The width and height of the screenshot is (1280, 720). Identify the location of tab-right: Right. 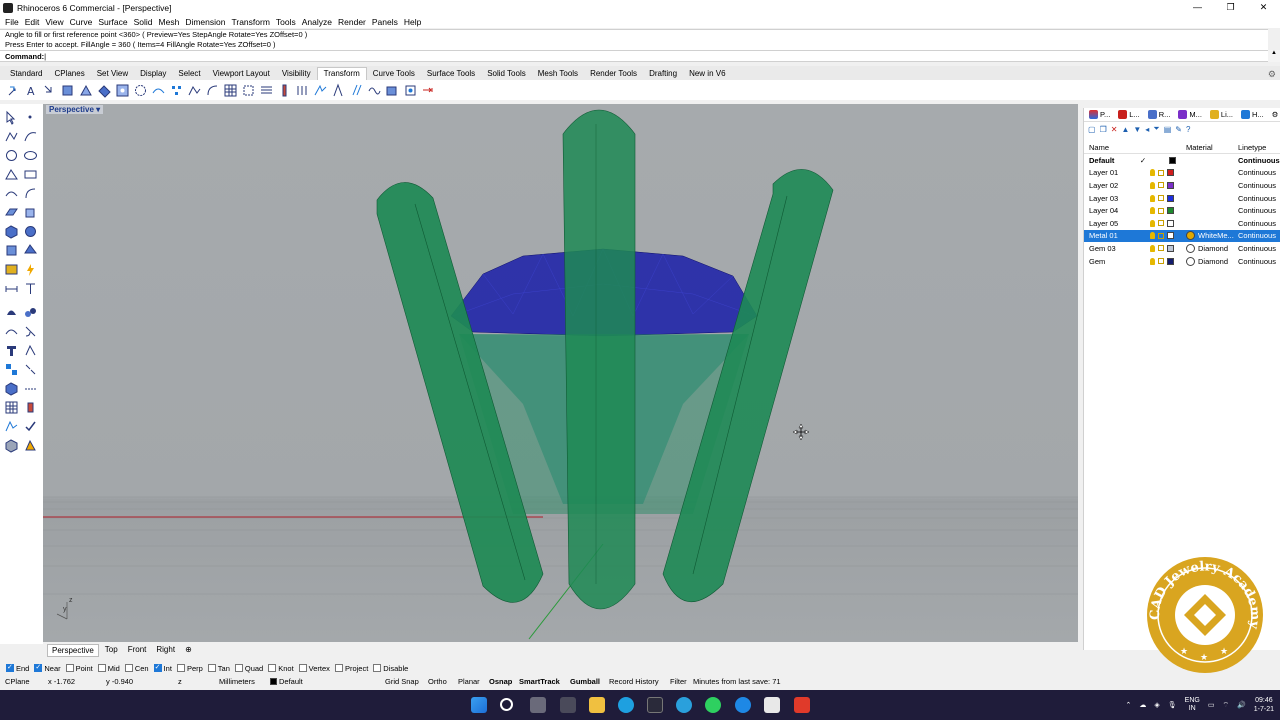
(165, 650).